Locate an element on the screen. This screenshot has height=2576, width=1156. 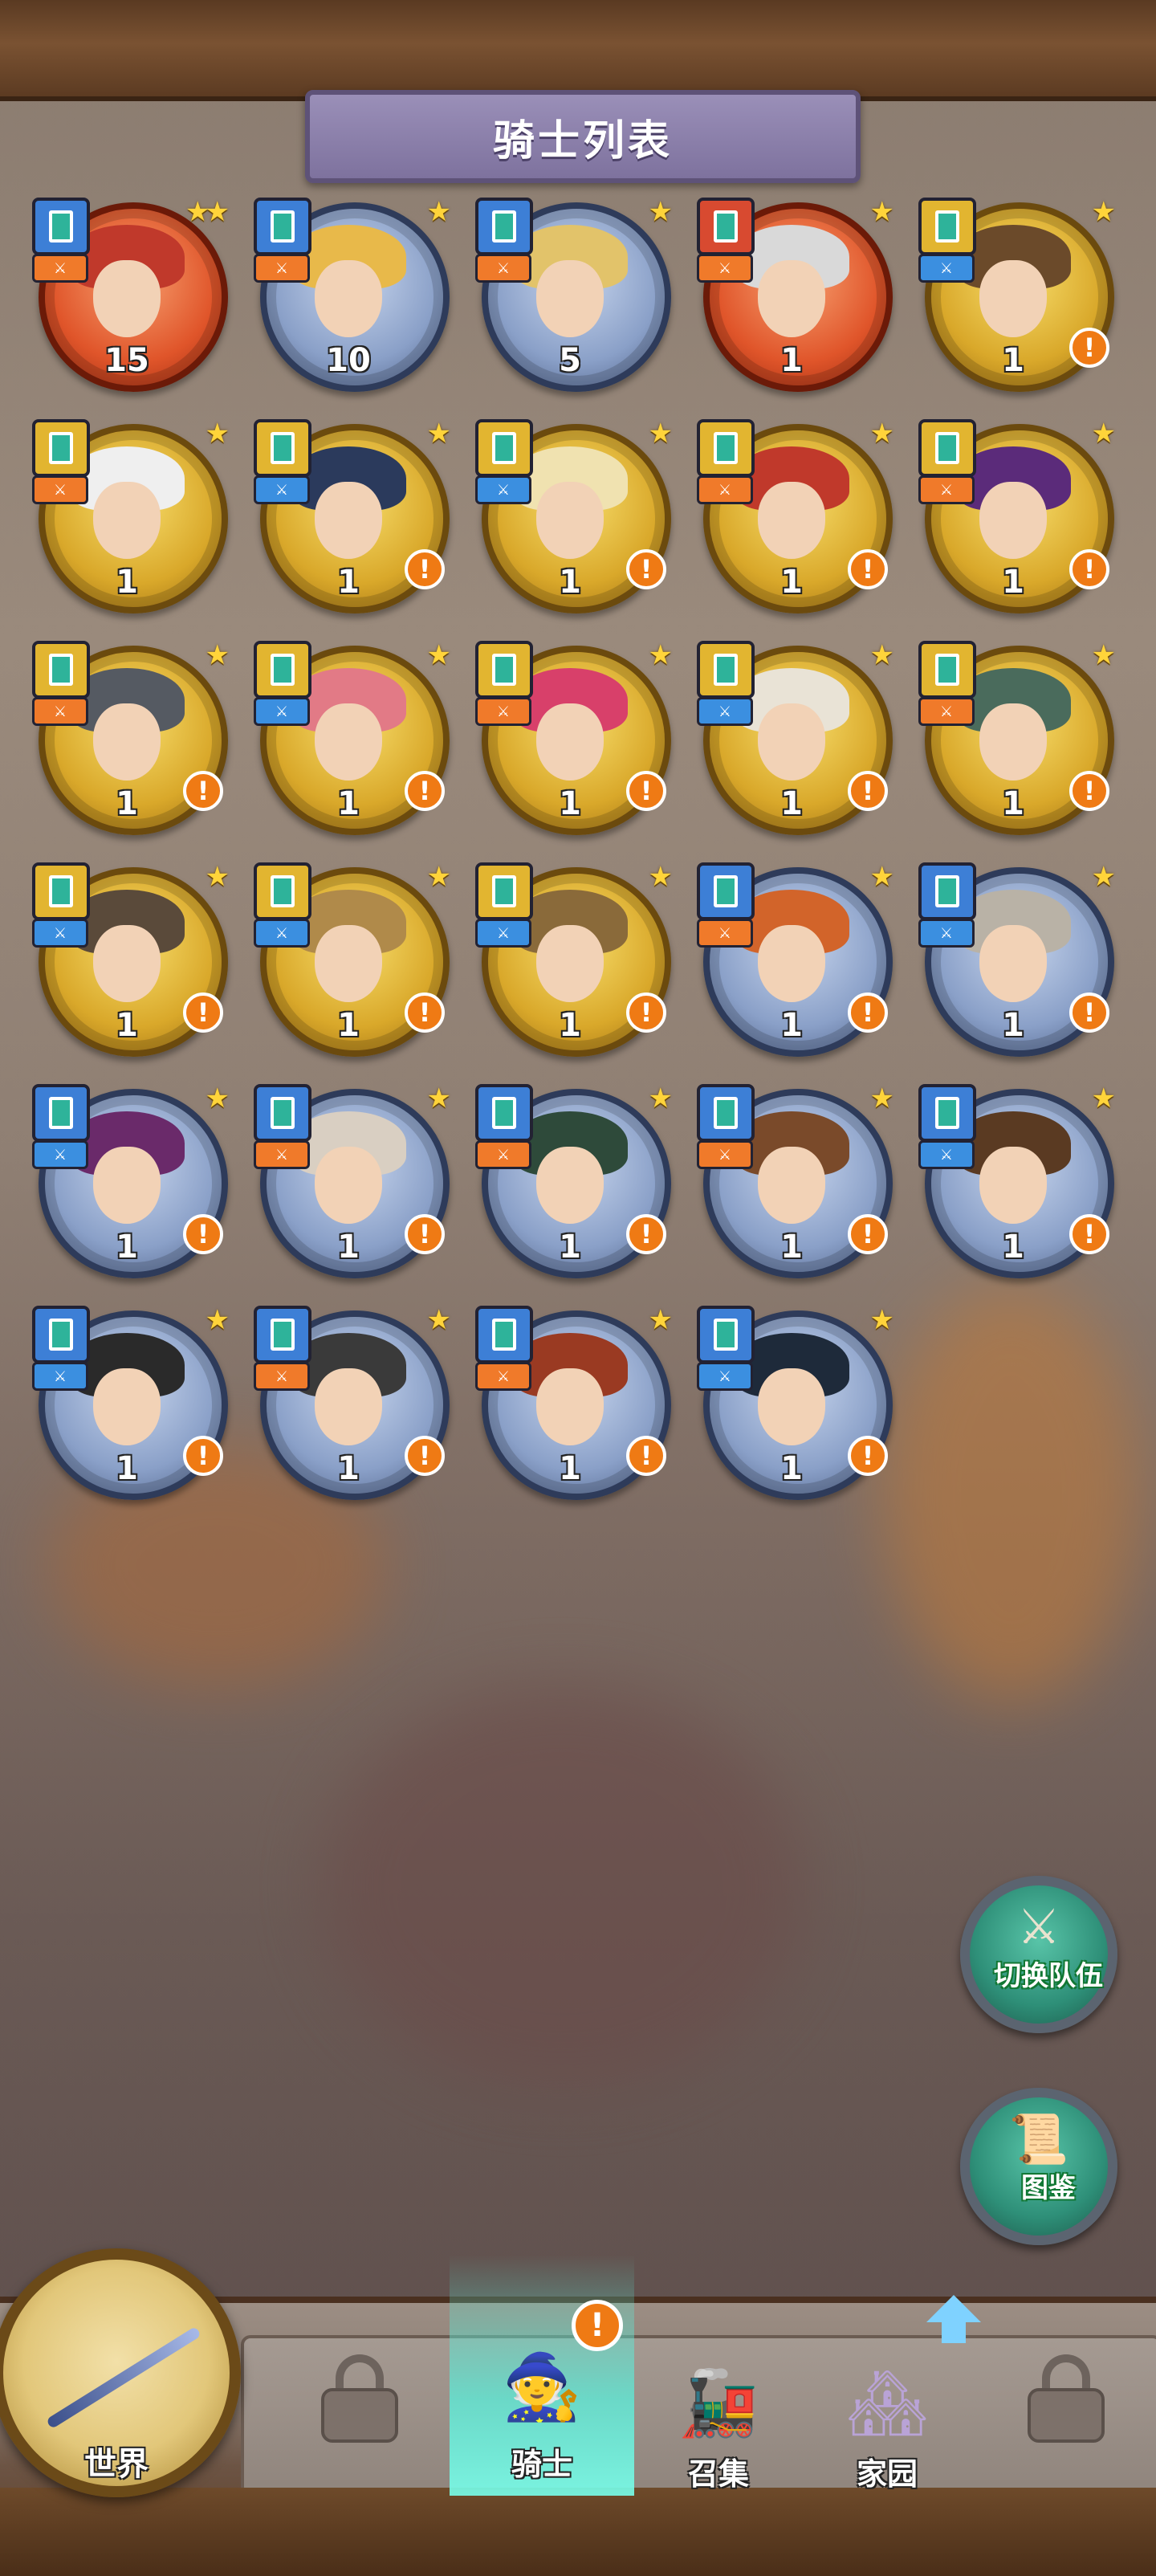
world-compass-button: 世界 is located at coordinates (121, 2372).